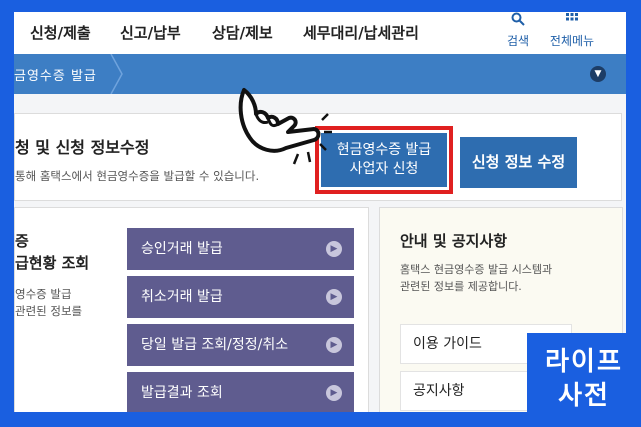 The width and height of the screenshot is (641, 427). I want to click on edit-info-button: 신청 정보 수정, so click(518, 162).